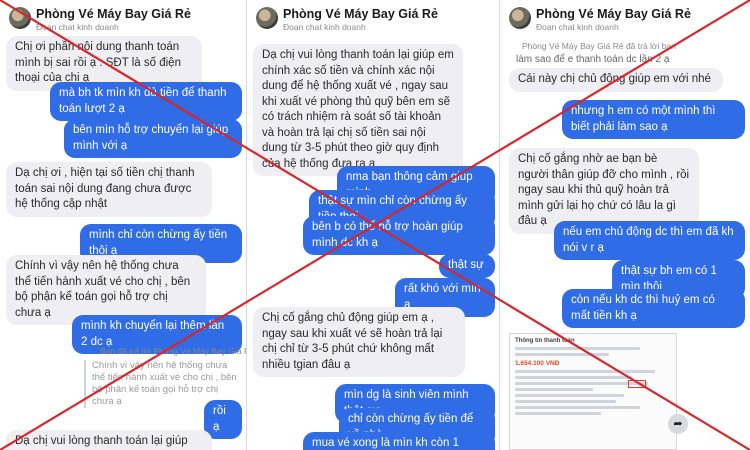  I want to click on message-received: Dạ chị vui lòng thanh toán lại giúp em, so click(109, 440).